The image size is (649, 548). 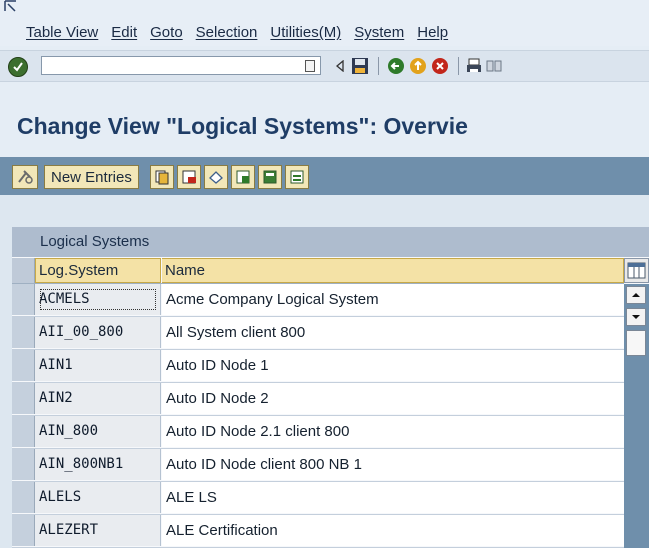 I want to click on standard-toolbar, so click(x=324, y=66).